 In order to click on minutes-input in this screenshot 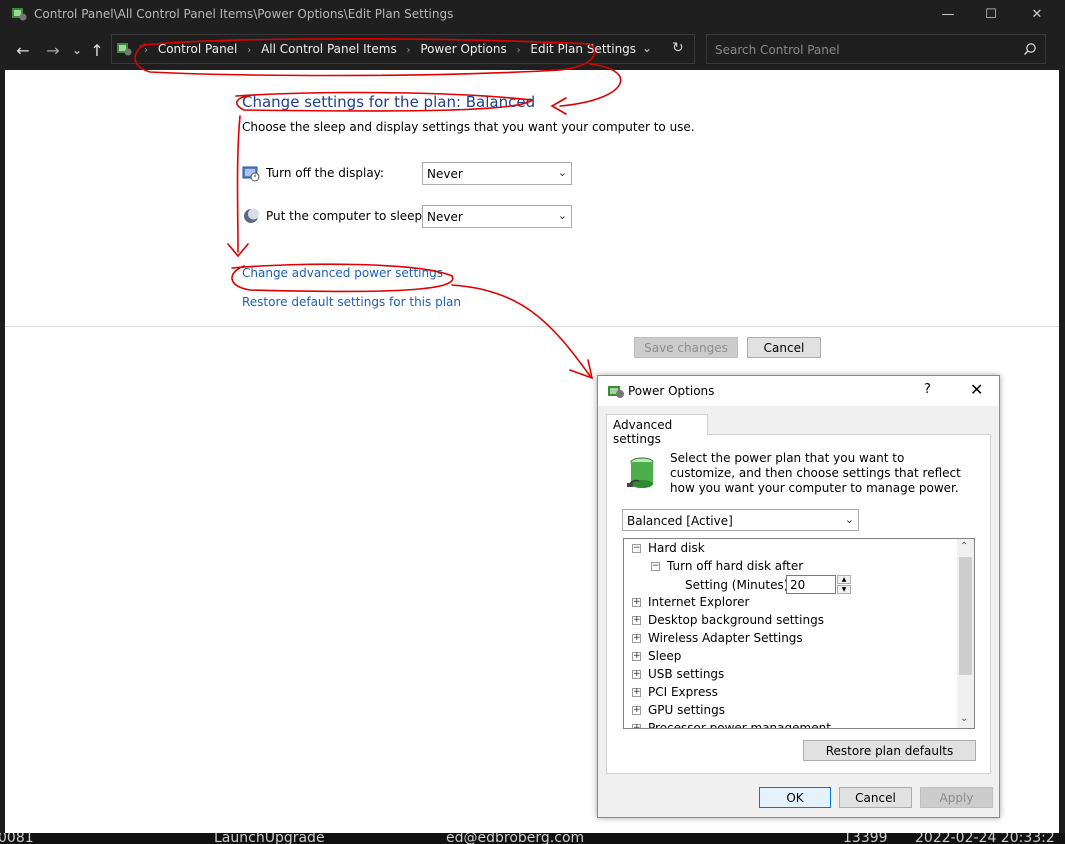, I will do `click(811, 584)`.